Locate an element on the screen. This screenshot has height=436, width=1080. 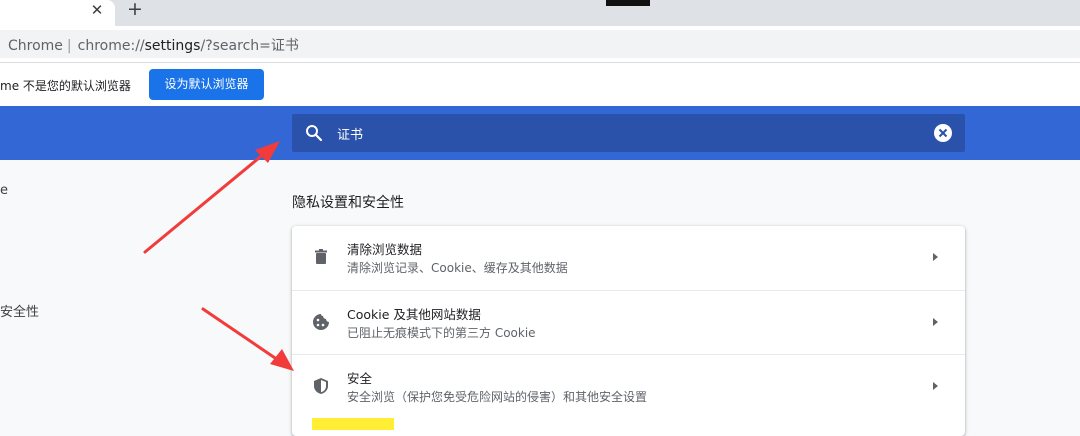
row-subtitle: 安全浏览（保护您免受危险网站的侵害）和其他安全设置 is located at coordinates (497, 397).